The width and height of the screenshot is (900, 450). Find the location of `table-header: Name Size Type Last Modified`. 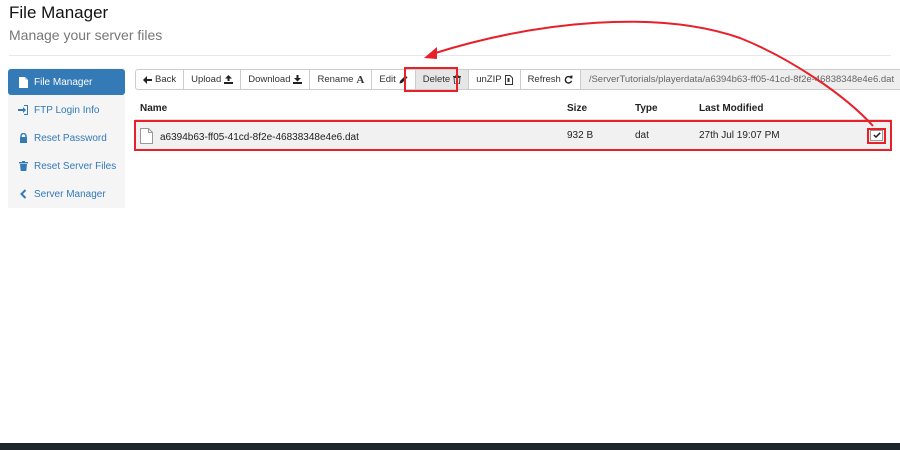

table-header: Name Size Type Last Modified is located at coordinates (513, 109).